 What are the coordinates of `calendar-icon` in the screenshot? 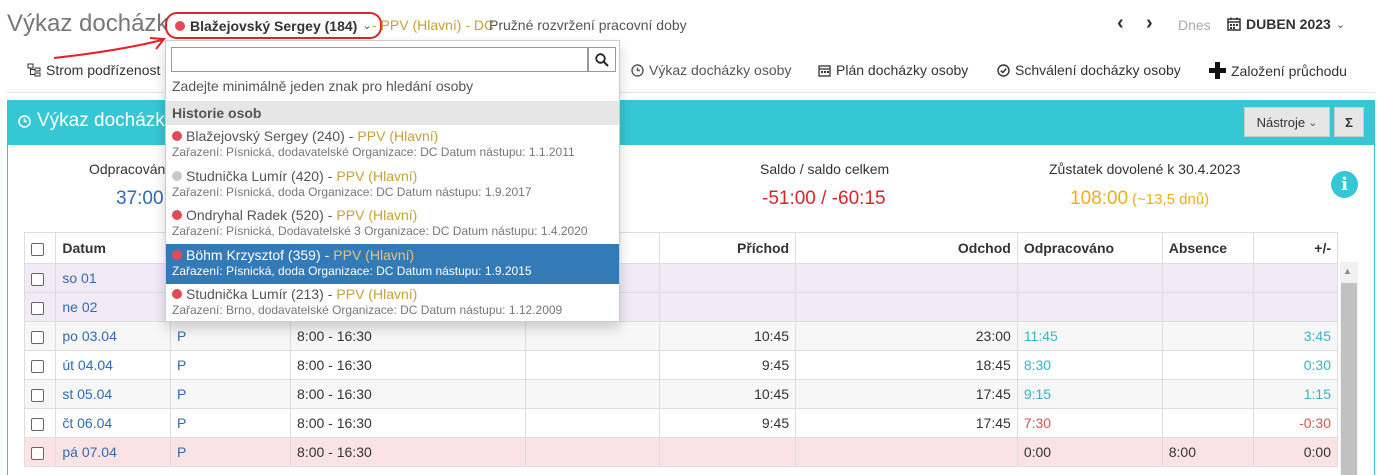 It's located at (1234, 24).